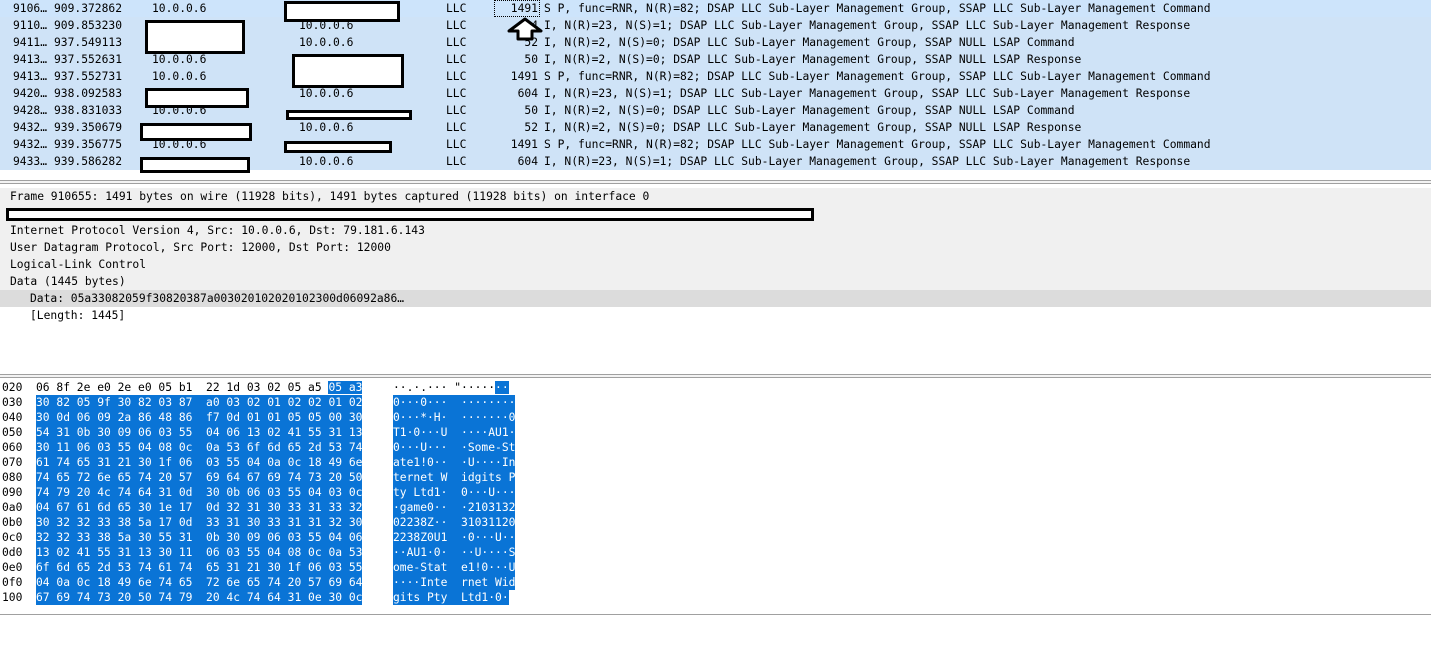  I want to click on byte-offset: 070, so click(12, 462).